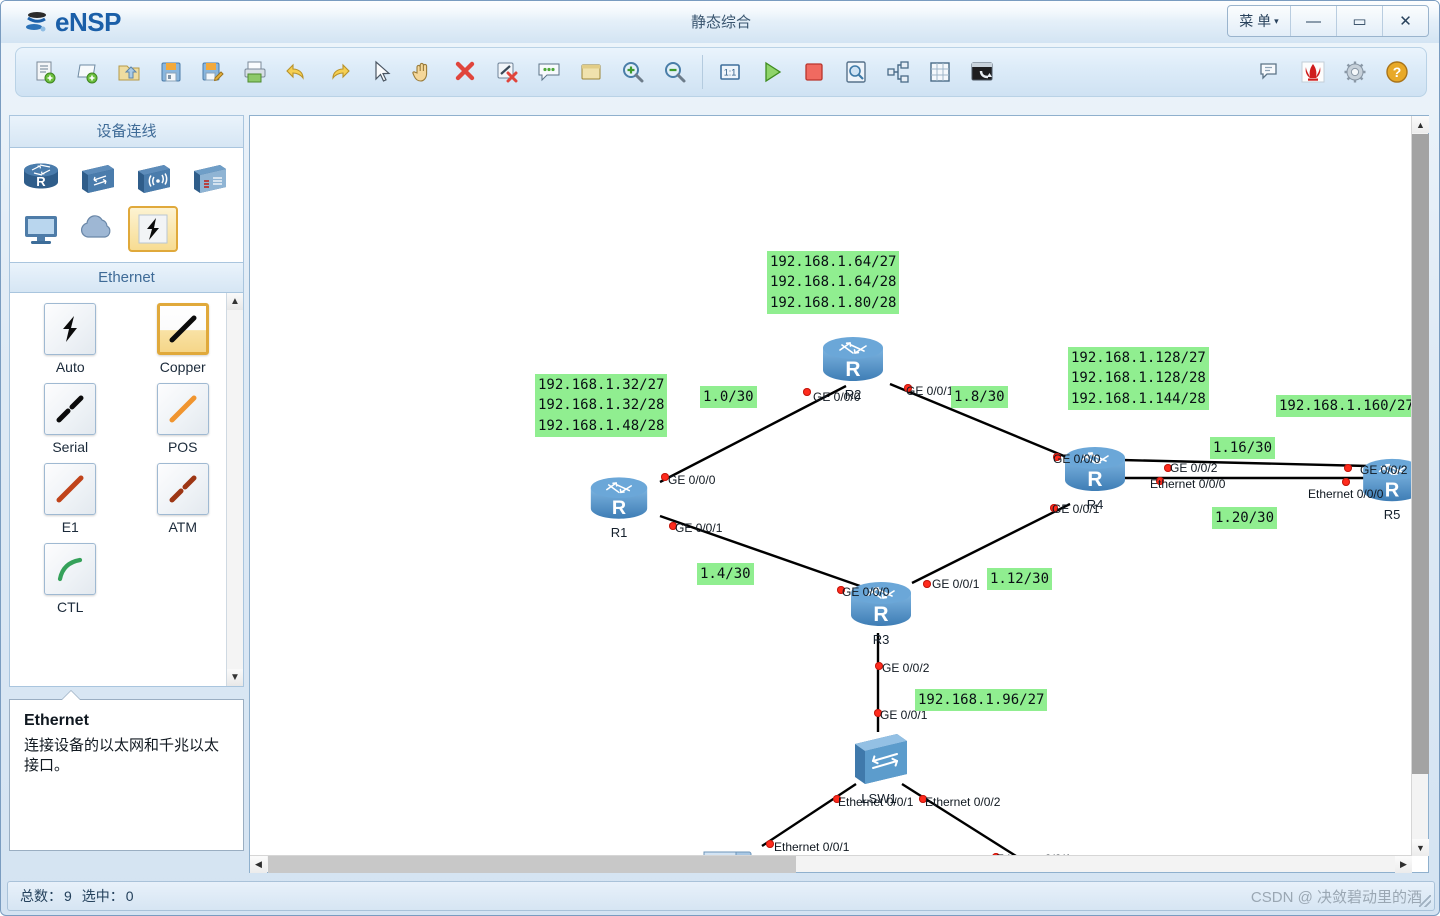  What do you see at coordinates (1245, 463) in the screenshot?
I see `edge-r4-r5-top` at bounding box center [1245, 463].